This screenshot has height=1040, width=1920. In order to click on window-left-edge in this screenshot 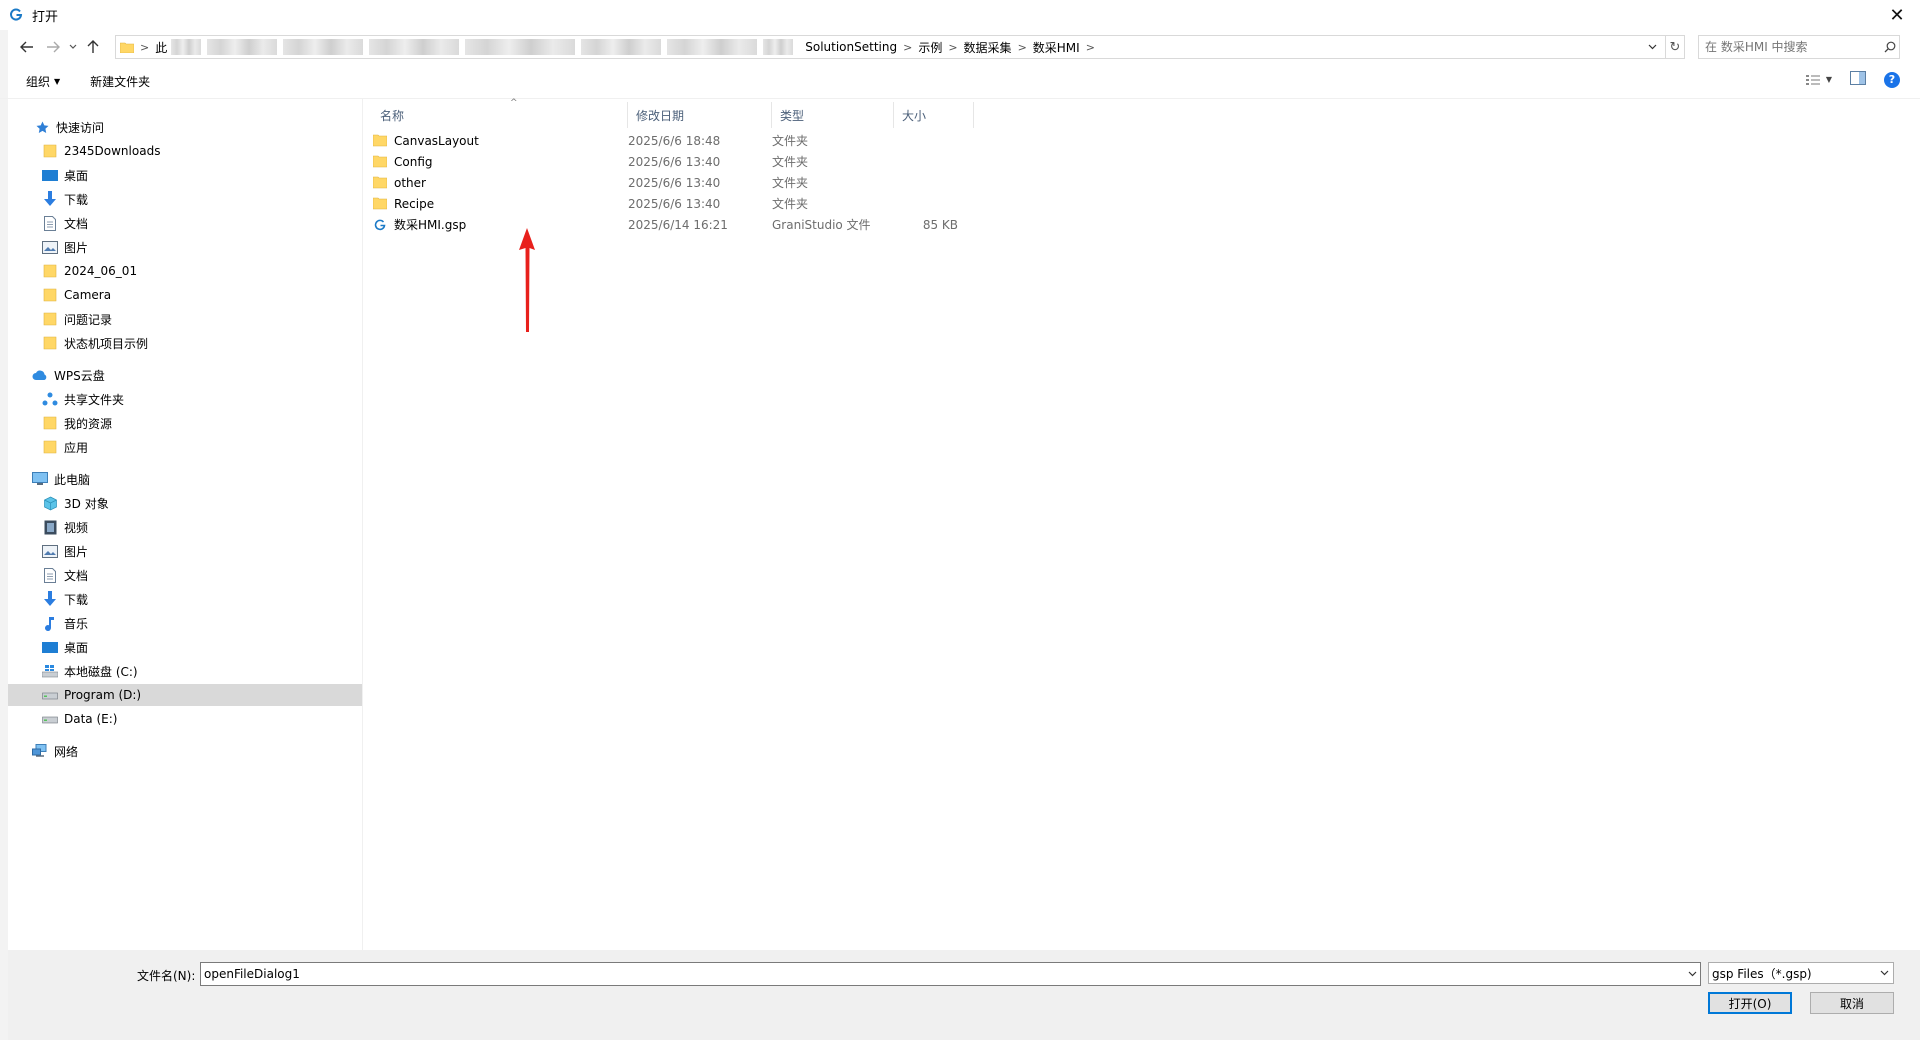, I will do `click(4, 535)`.